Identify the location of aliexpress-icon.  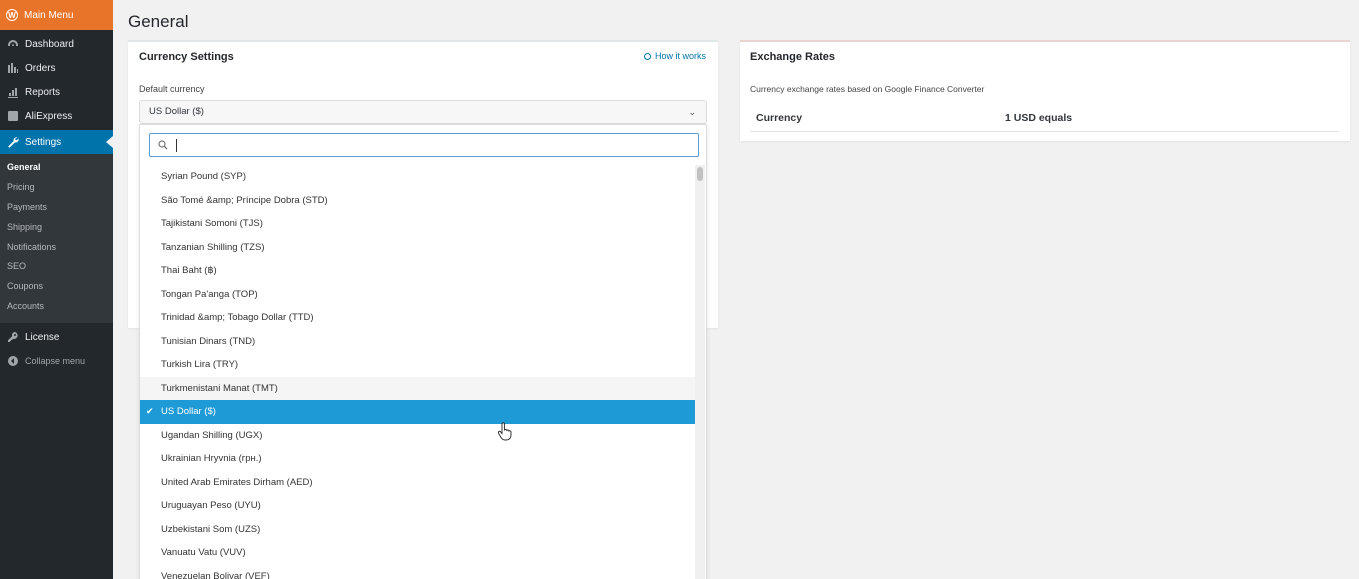
(12, 116).